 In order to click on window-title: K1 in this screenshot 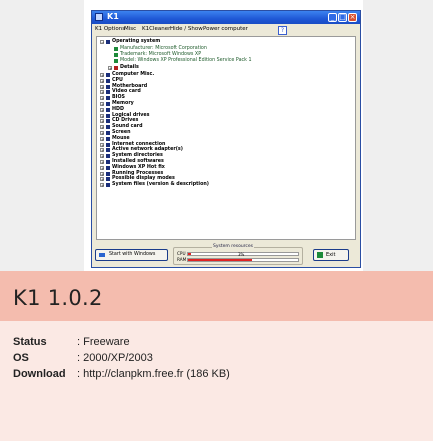, I will do `click(113, 16)`.